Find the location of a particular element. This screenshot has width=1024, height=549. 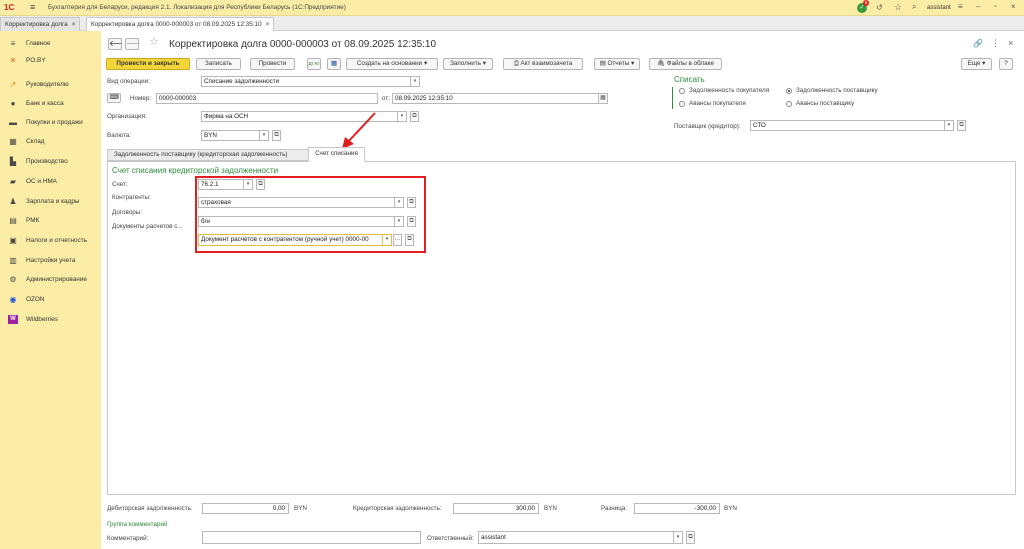

favorites-icon: ☆ is located at coordinates (898, 7).